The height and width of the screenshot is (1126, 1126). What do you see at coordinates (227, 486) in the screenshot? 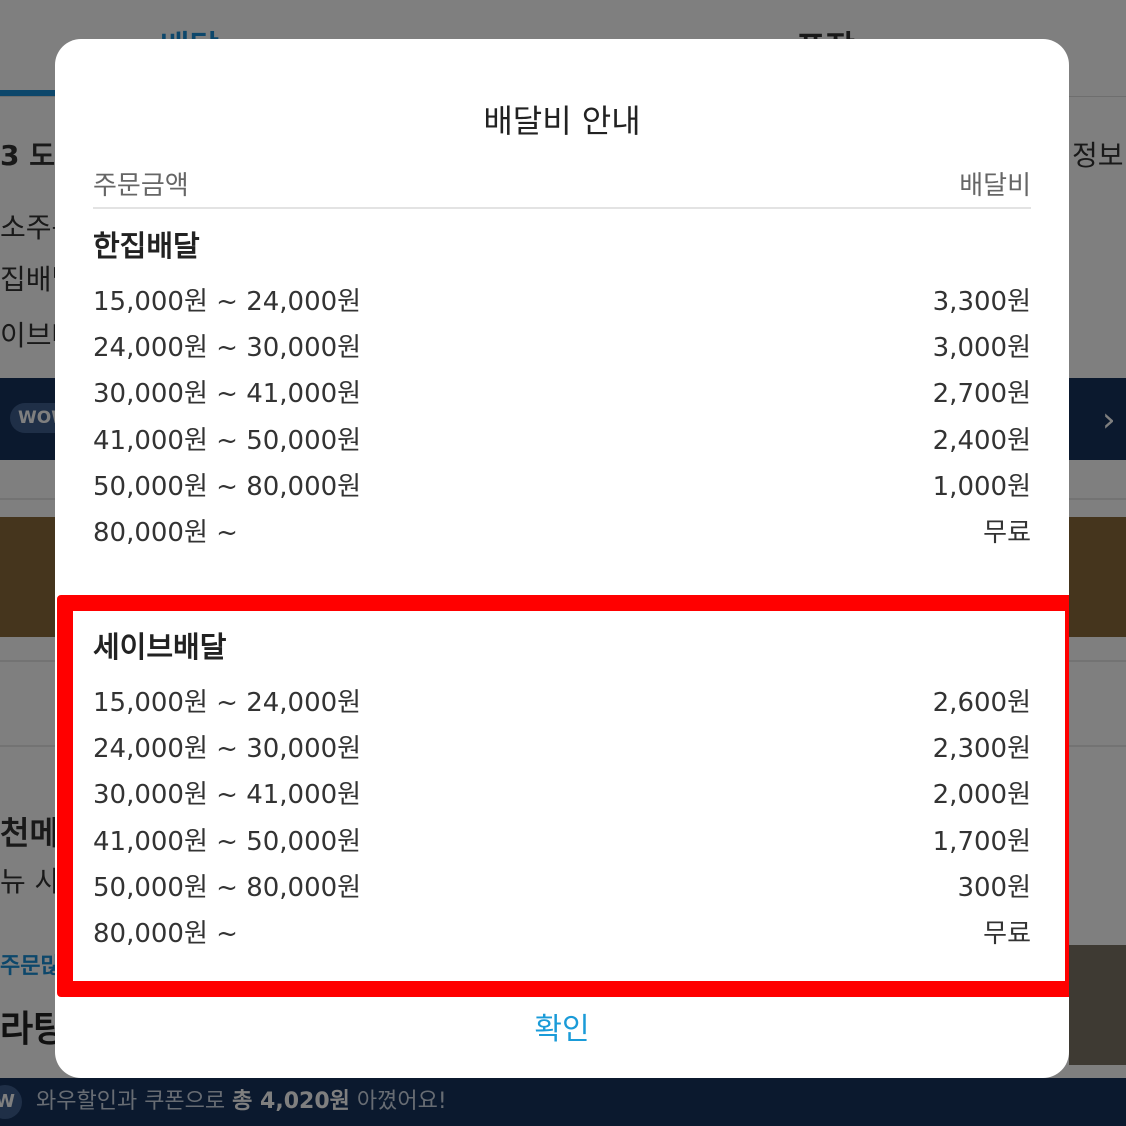
I see `order-range: 50,000원 ~ 80,000원` at bounding box center [227, 486].